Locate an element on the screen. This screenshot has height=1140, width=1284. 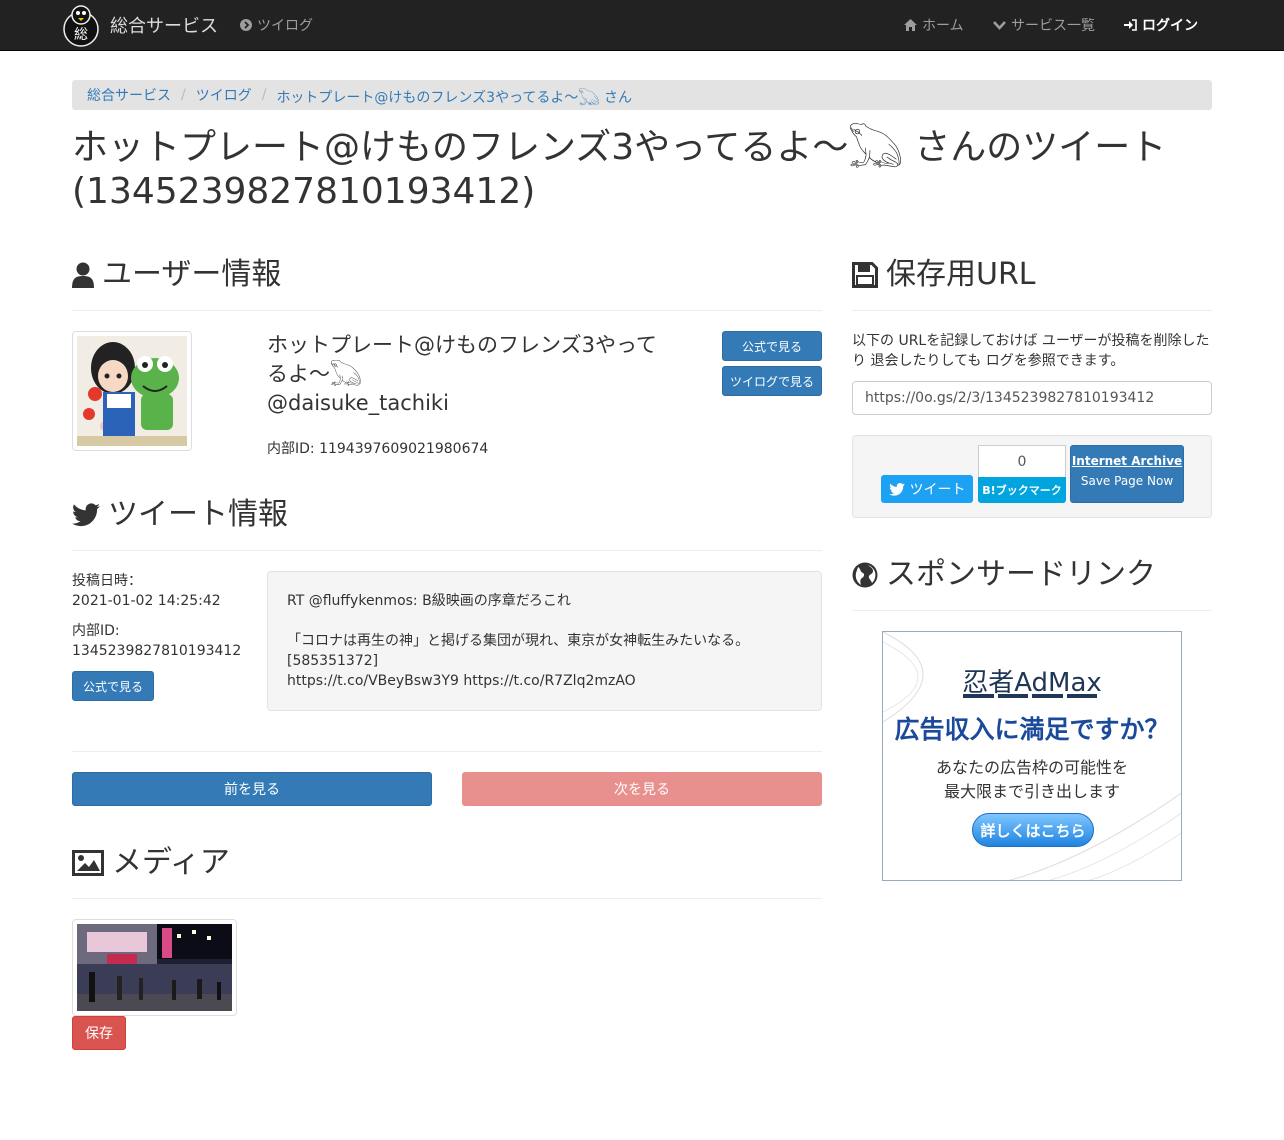
posted-at-label: 投稿日時： is located at coordinates (107, 581).